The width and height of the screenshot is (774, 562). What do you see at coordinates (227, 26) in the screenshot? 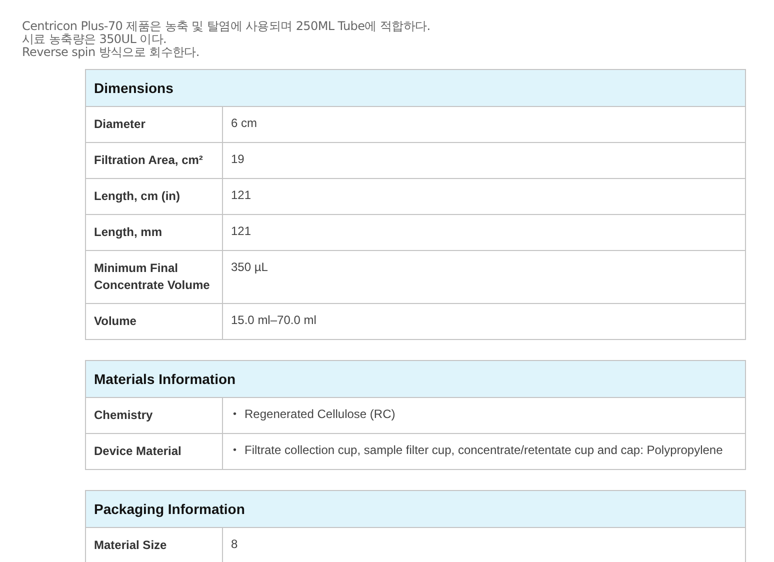
I see `description-text: Centricon Plus-70 제품은 농축 및 탈염에 사용되며 250ML Tube에 적합하다.` at bounding box center [227, 26].